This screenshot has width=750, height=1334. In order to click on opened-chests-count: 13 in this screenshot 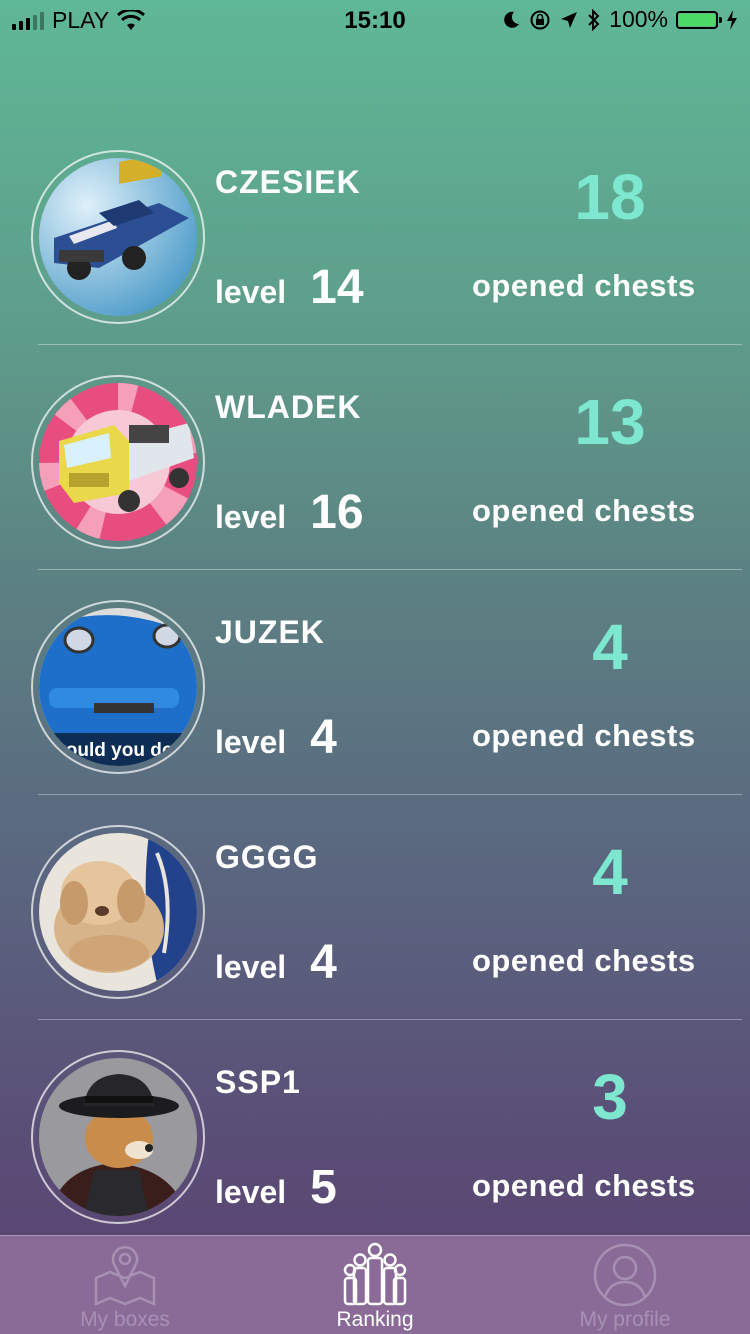, I will do `click(610, 422)`.